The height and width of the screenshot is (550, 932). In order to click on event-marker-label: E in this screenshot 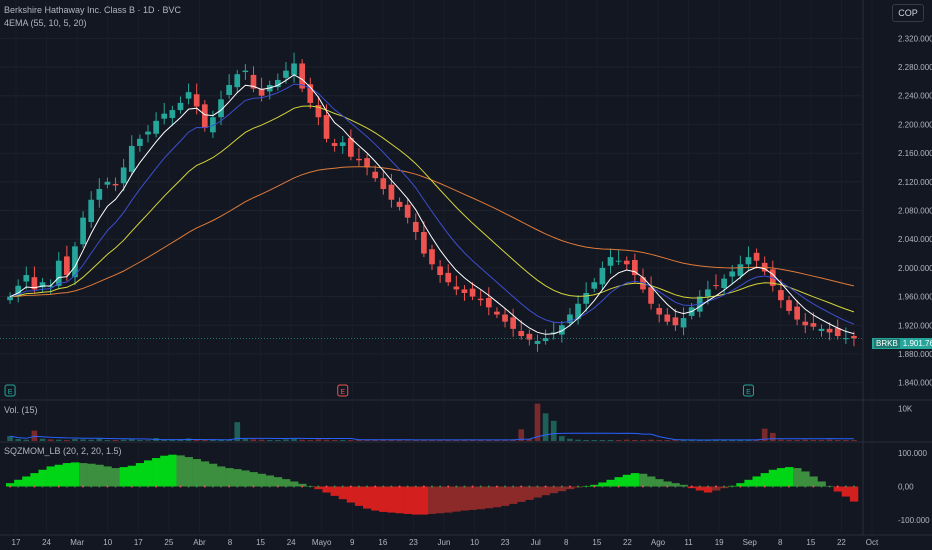, I will do `click(10, 392)`.